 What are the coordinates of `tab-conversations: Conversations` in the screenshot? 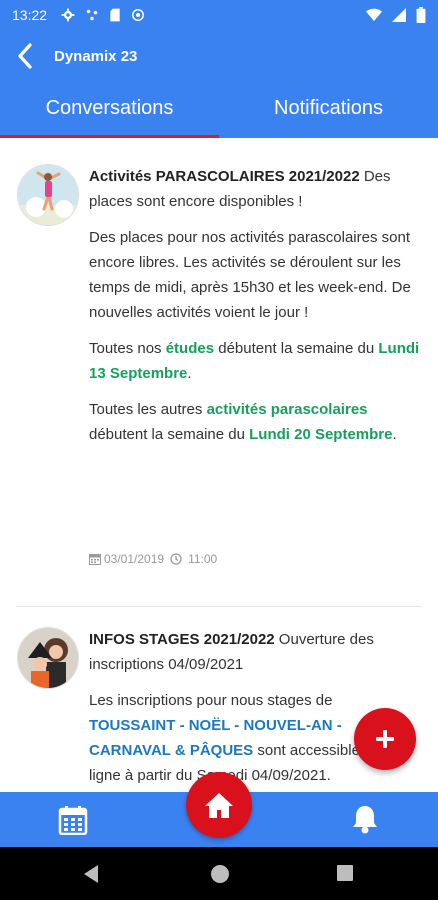 It's located at (109, 110).